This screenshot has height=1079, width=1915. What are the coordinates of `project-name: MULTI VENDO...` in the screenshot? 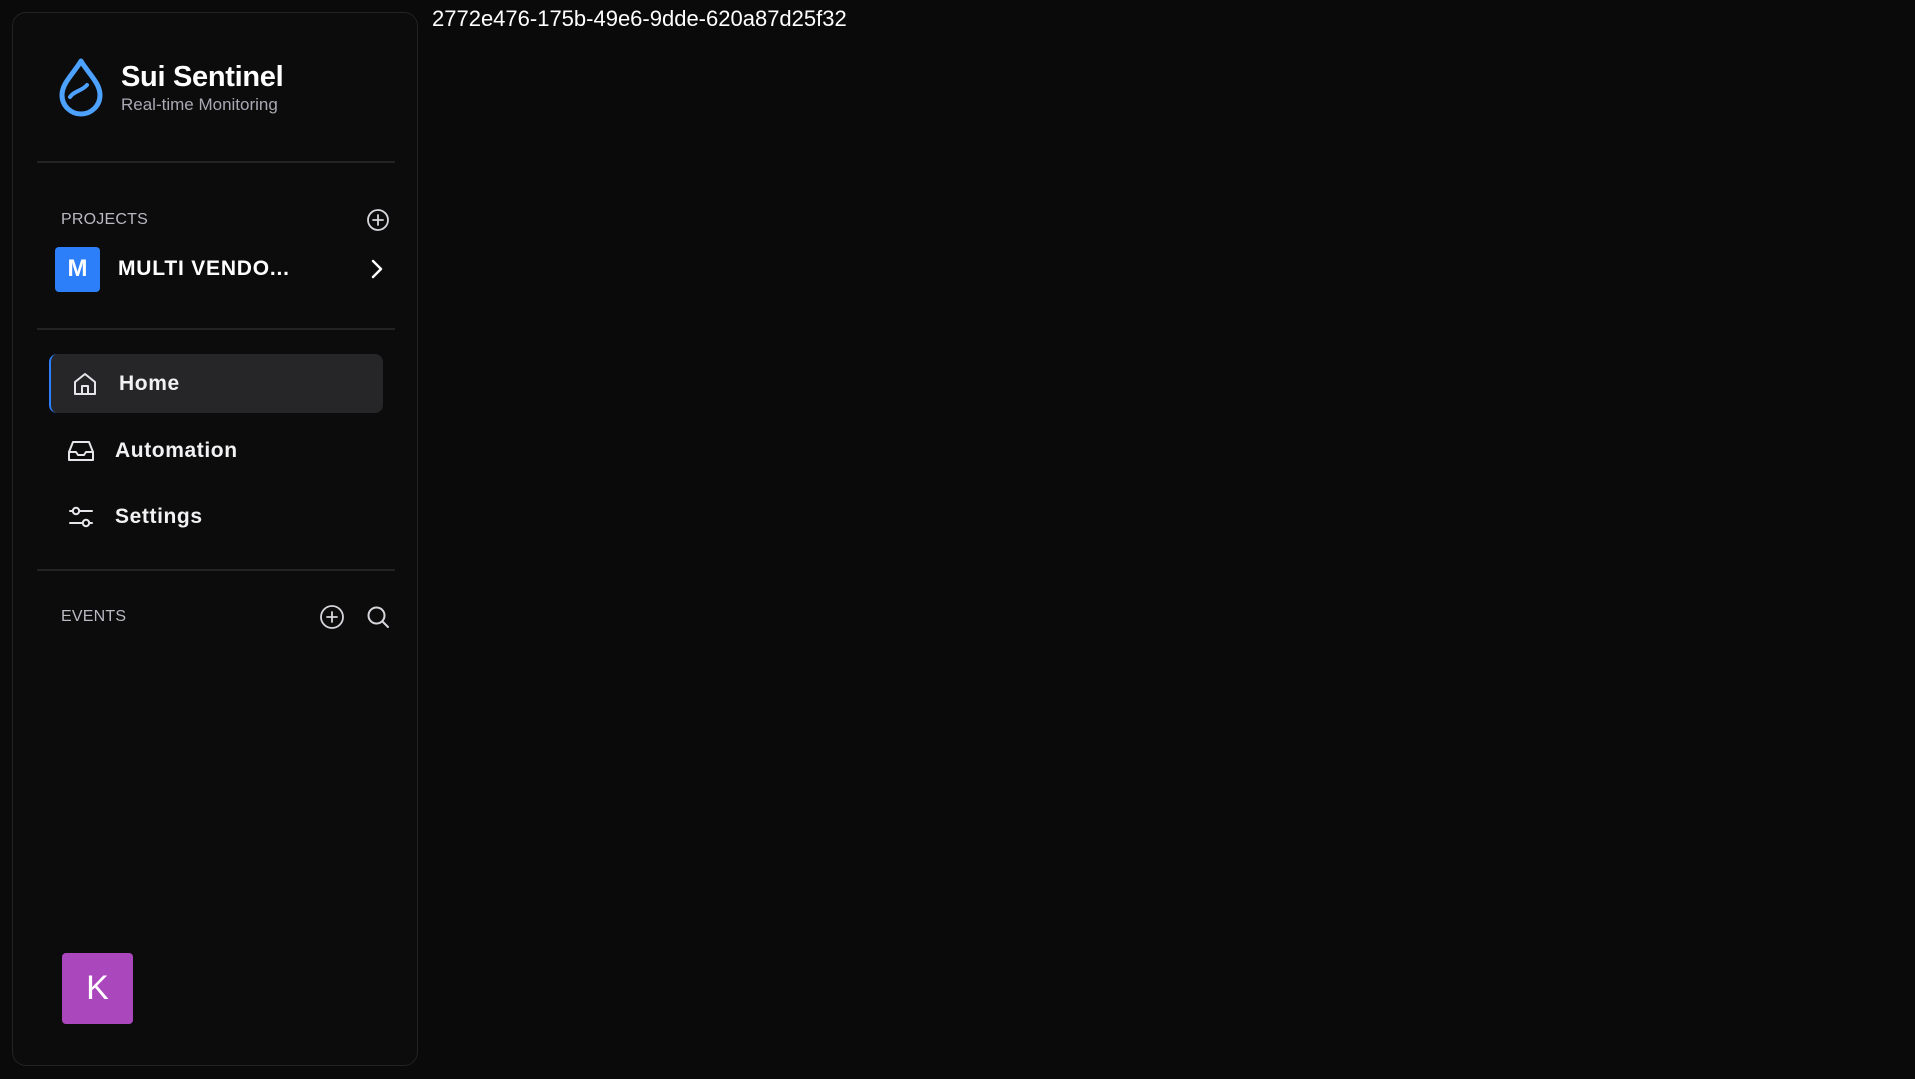 It's located at (204, 268).